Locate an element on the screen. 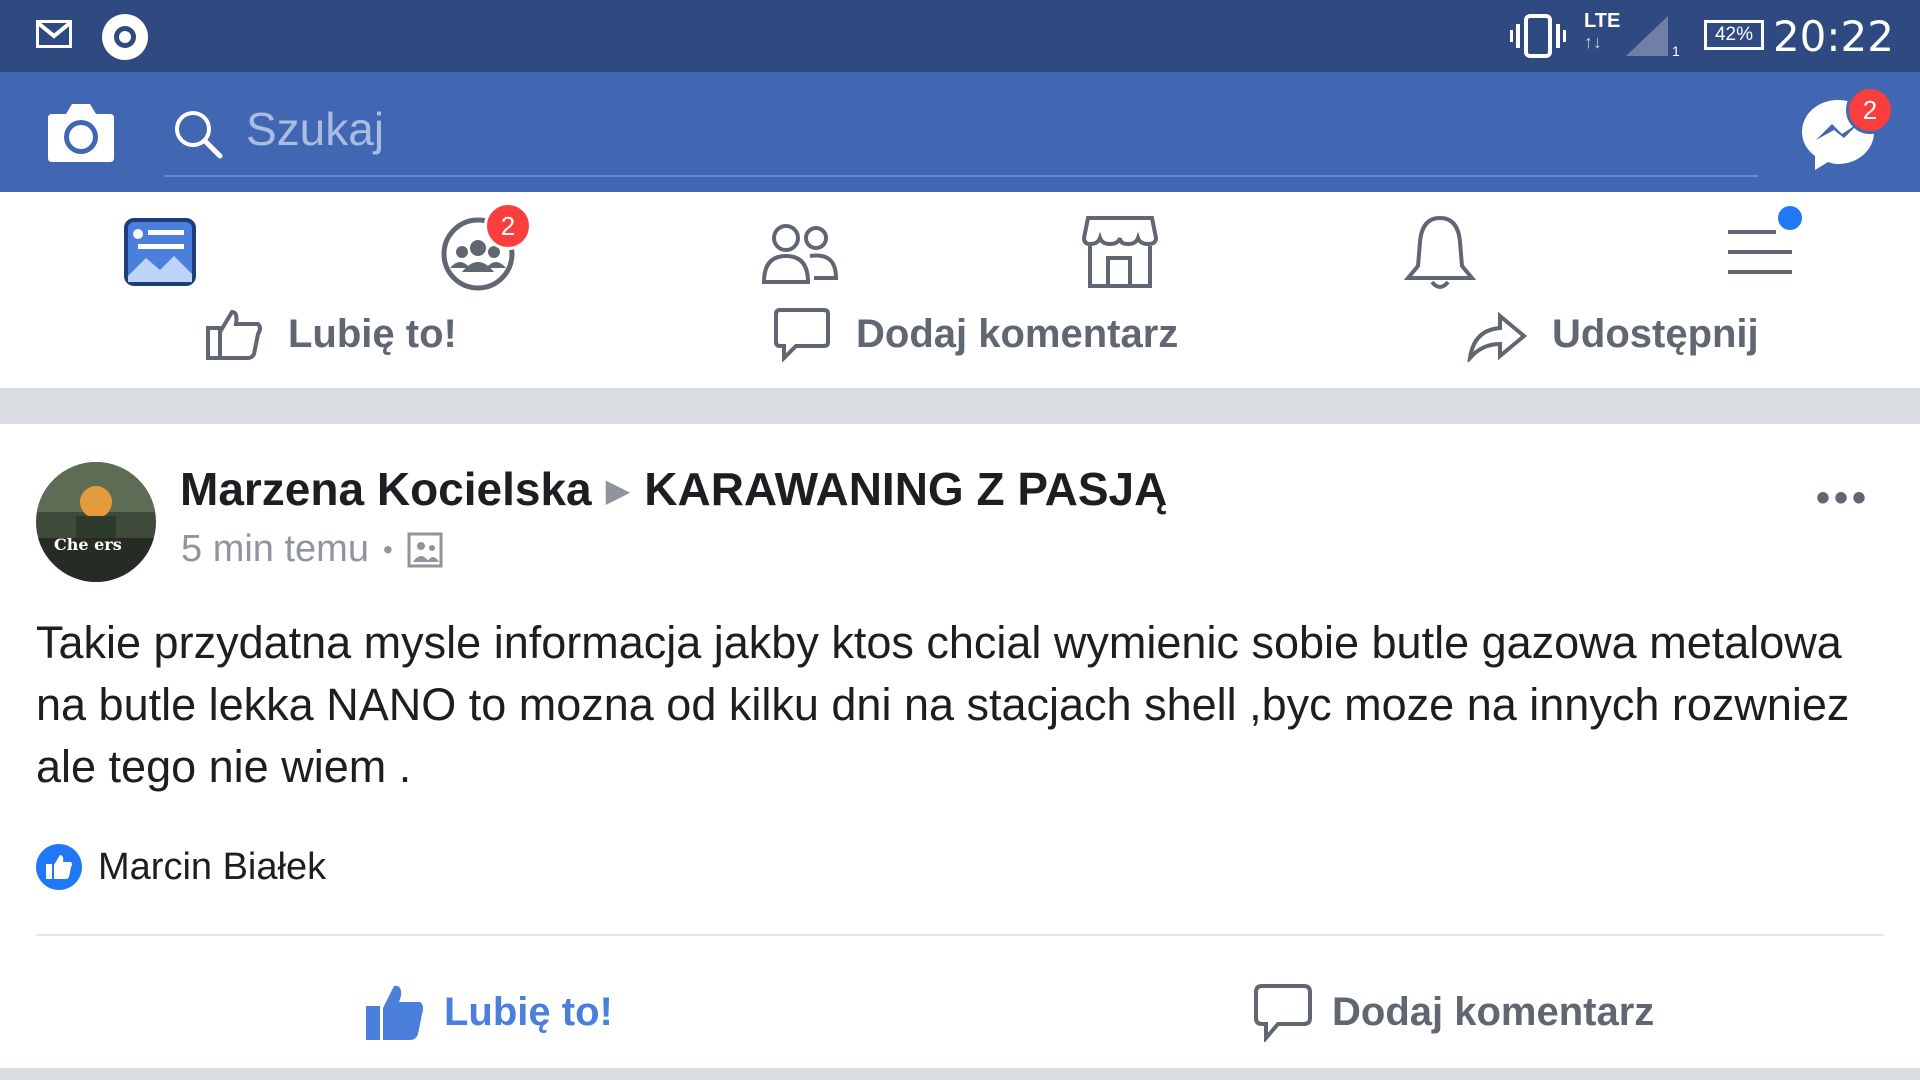  battery-icon: 42% is located at coordinates (1734, 35).